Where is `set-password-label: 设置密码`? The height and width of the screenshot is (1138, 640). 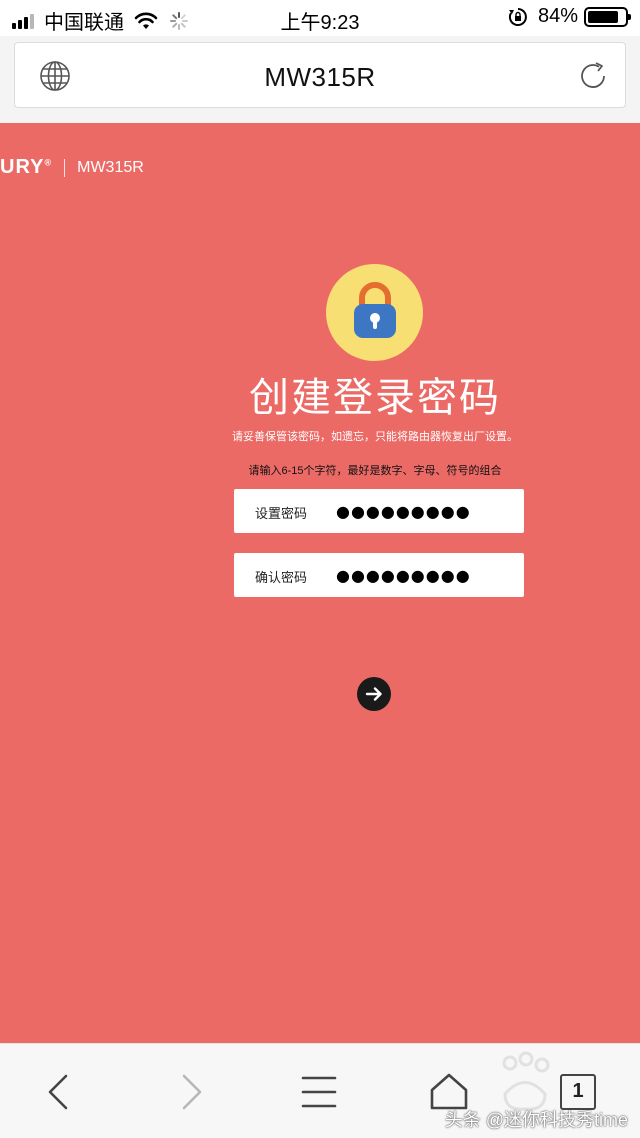
set-password-label: 设置密码 is located at coordinates (281, 513).